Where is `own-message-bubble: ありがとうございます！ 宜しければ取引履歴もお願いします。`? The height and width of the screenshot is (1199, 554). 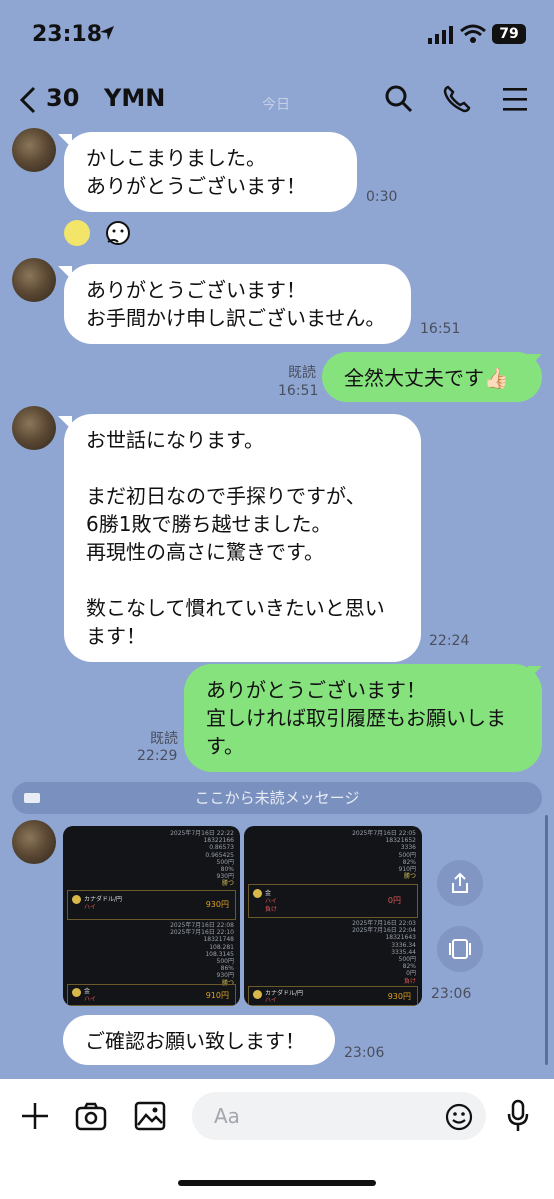
own-message-bubble: ありがとうございます！ 宜しければ取引履歴もお願いします。 is located at coordinates (363, 718).